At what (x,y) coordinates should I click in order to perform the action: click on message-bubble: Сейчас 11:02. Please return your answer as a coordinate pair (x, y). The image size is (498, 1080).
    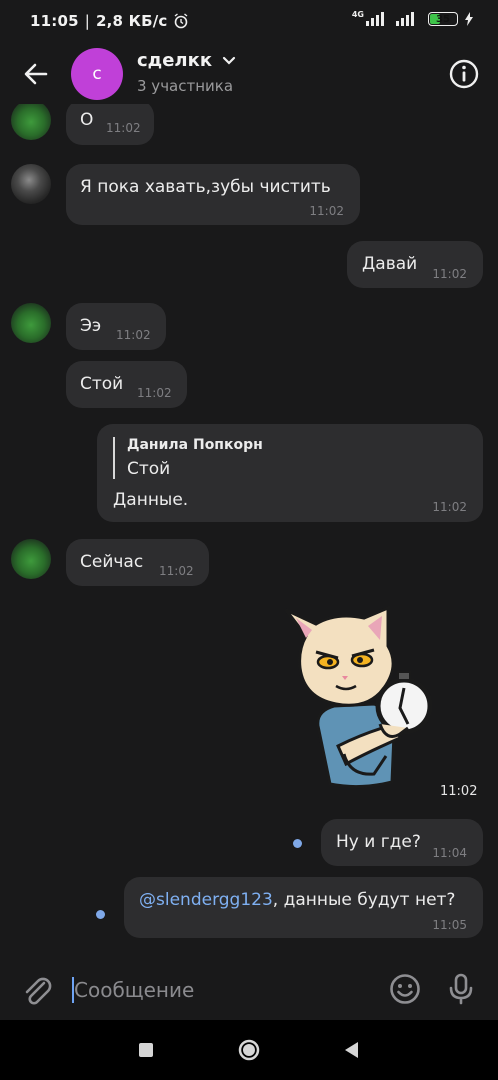
    Looking at the image, I should click on (137, 562).